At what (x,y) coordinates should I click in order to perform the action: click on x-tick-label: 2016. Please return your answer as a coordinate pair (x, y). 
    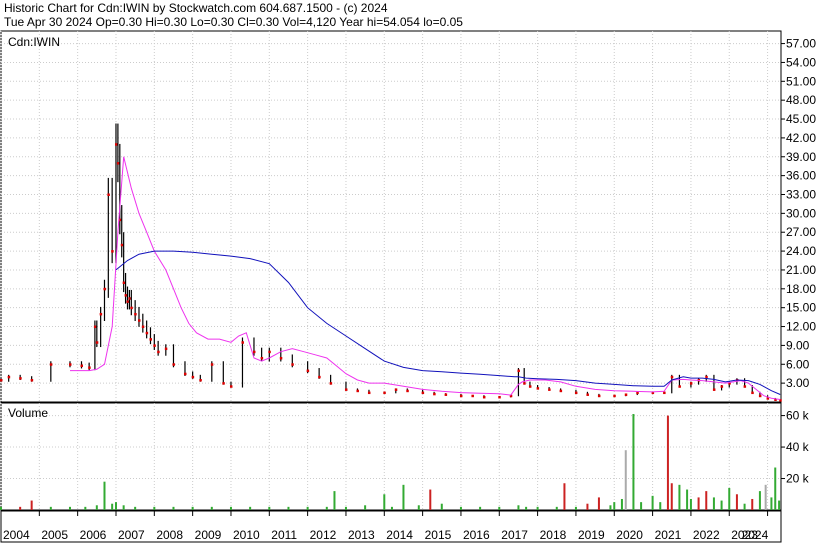
    Looking at the image, I should click on (476, 535).